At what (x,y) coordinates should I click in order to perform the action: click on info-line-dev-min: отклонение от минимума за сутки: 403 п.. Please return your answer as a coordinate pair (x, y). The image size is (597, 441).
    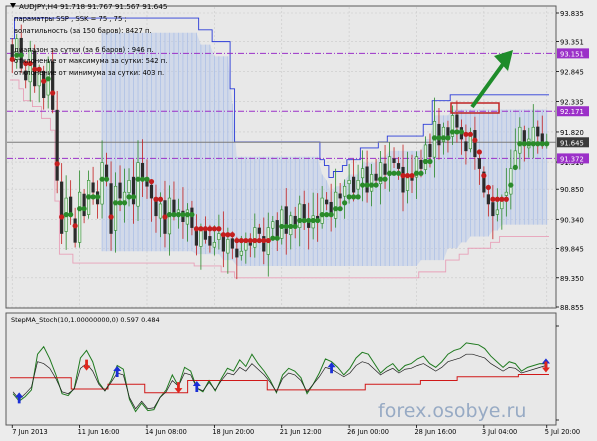
    Looking at the image, I should click on (89, 73).